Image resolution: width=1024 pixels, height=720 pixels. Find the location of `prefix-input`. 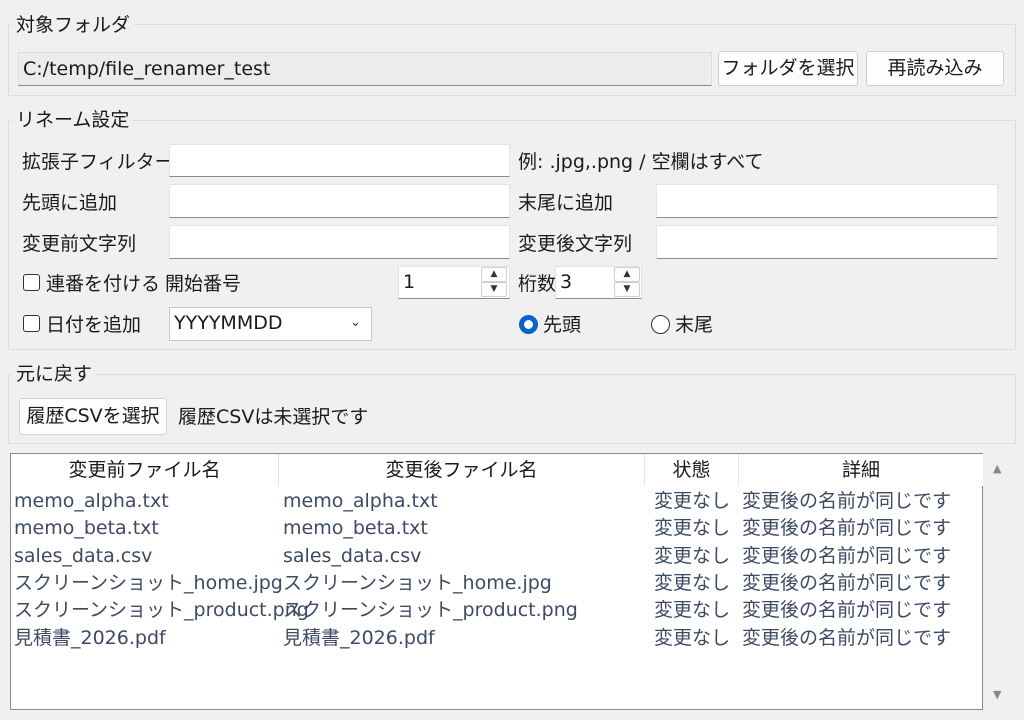

prefix-input is located at coordinates (339, 201).